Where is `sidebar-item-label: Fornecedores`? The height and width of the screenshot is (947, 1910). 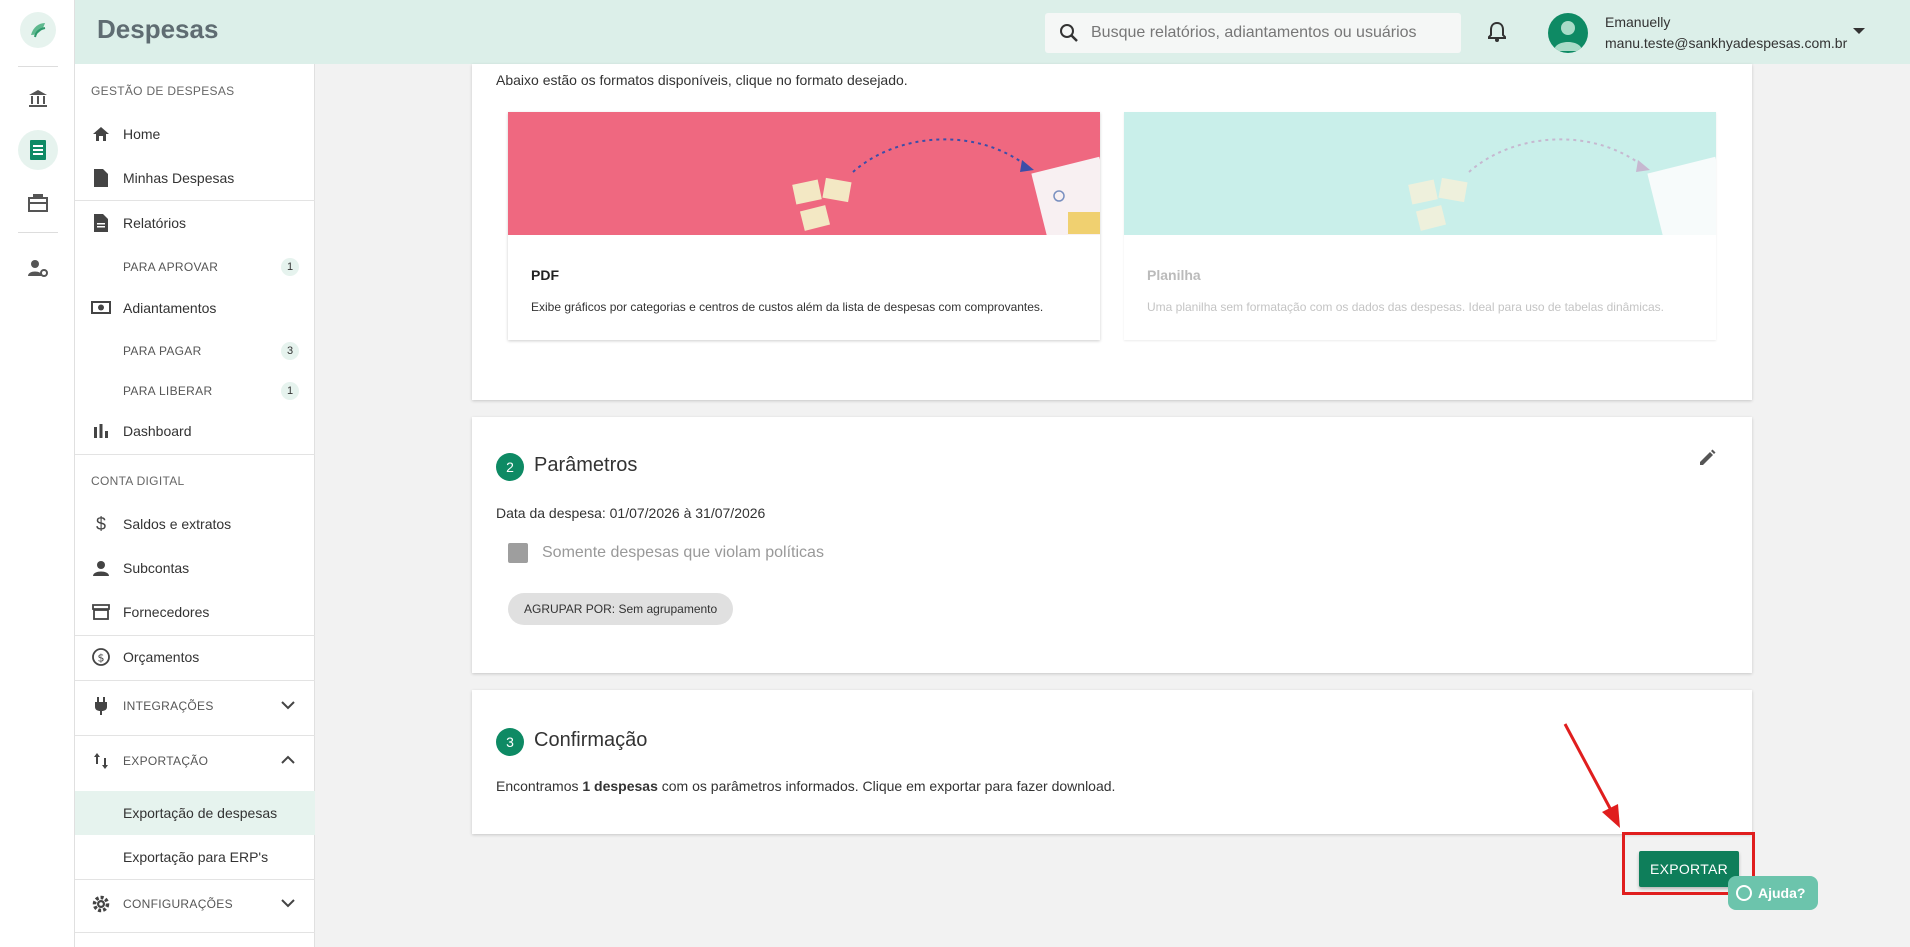
sidebar-item-label: Fornecedores is located at coordinates (166, 612).